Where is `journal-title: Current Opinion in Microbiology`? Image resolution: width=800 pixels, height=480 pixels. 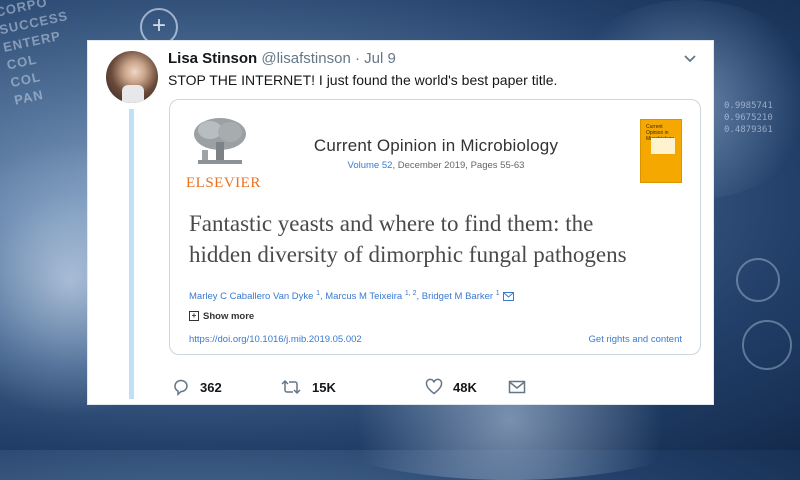
journal-title: Current Opinion in Microbiology is located at coordinates (435, 146).